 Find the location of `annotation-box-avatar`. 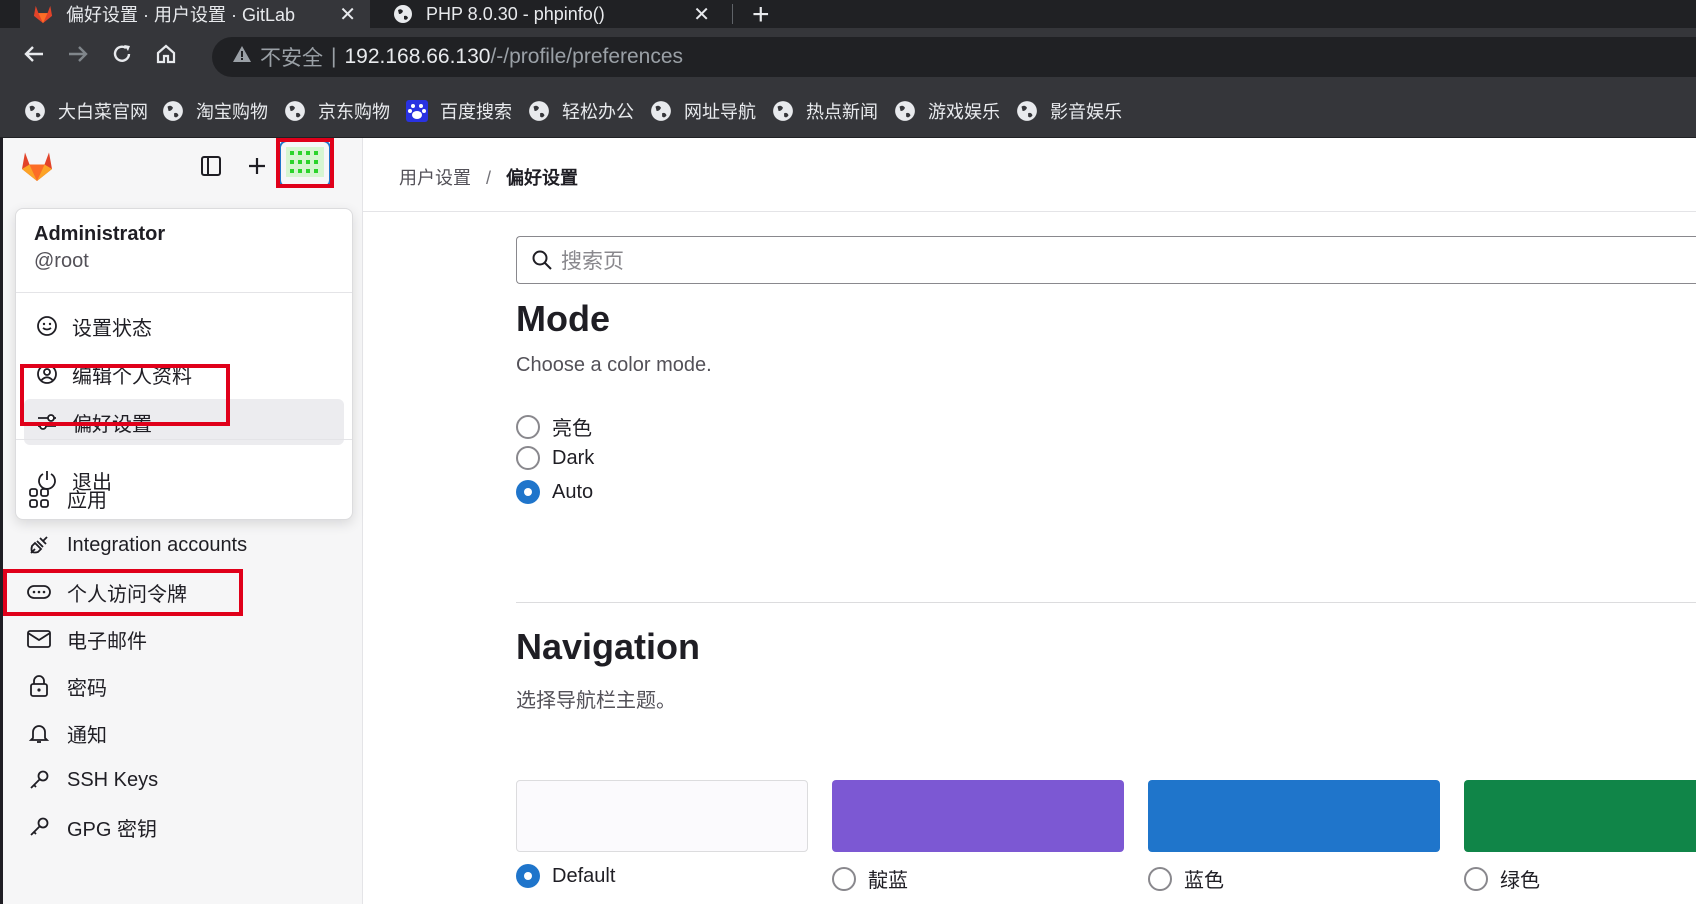

annotation-box-avatar is located at coordinates (305, 163).